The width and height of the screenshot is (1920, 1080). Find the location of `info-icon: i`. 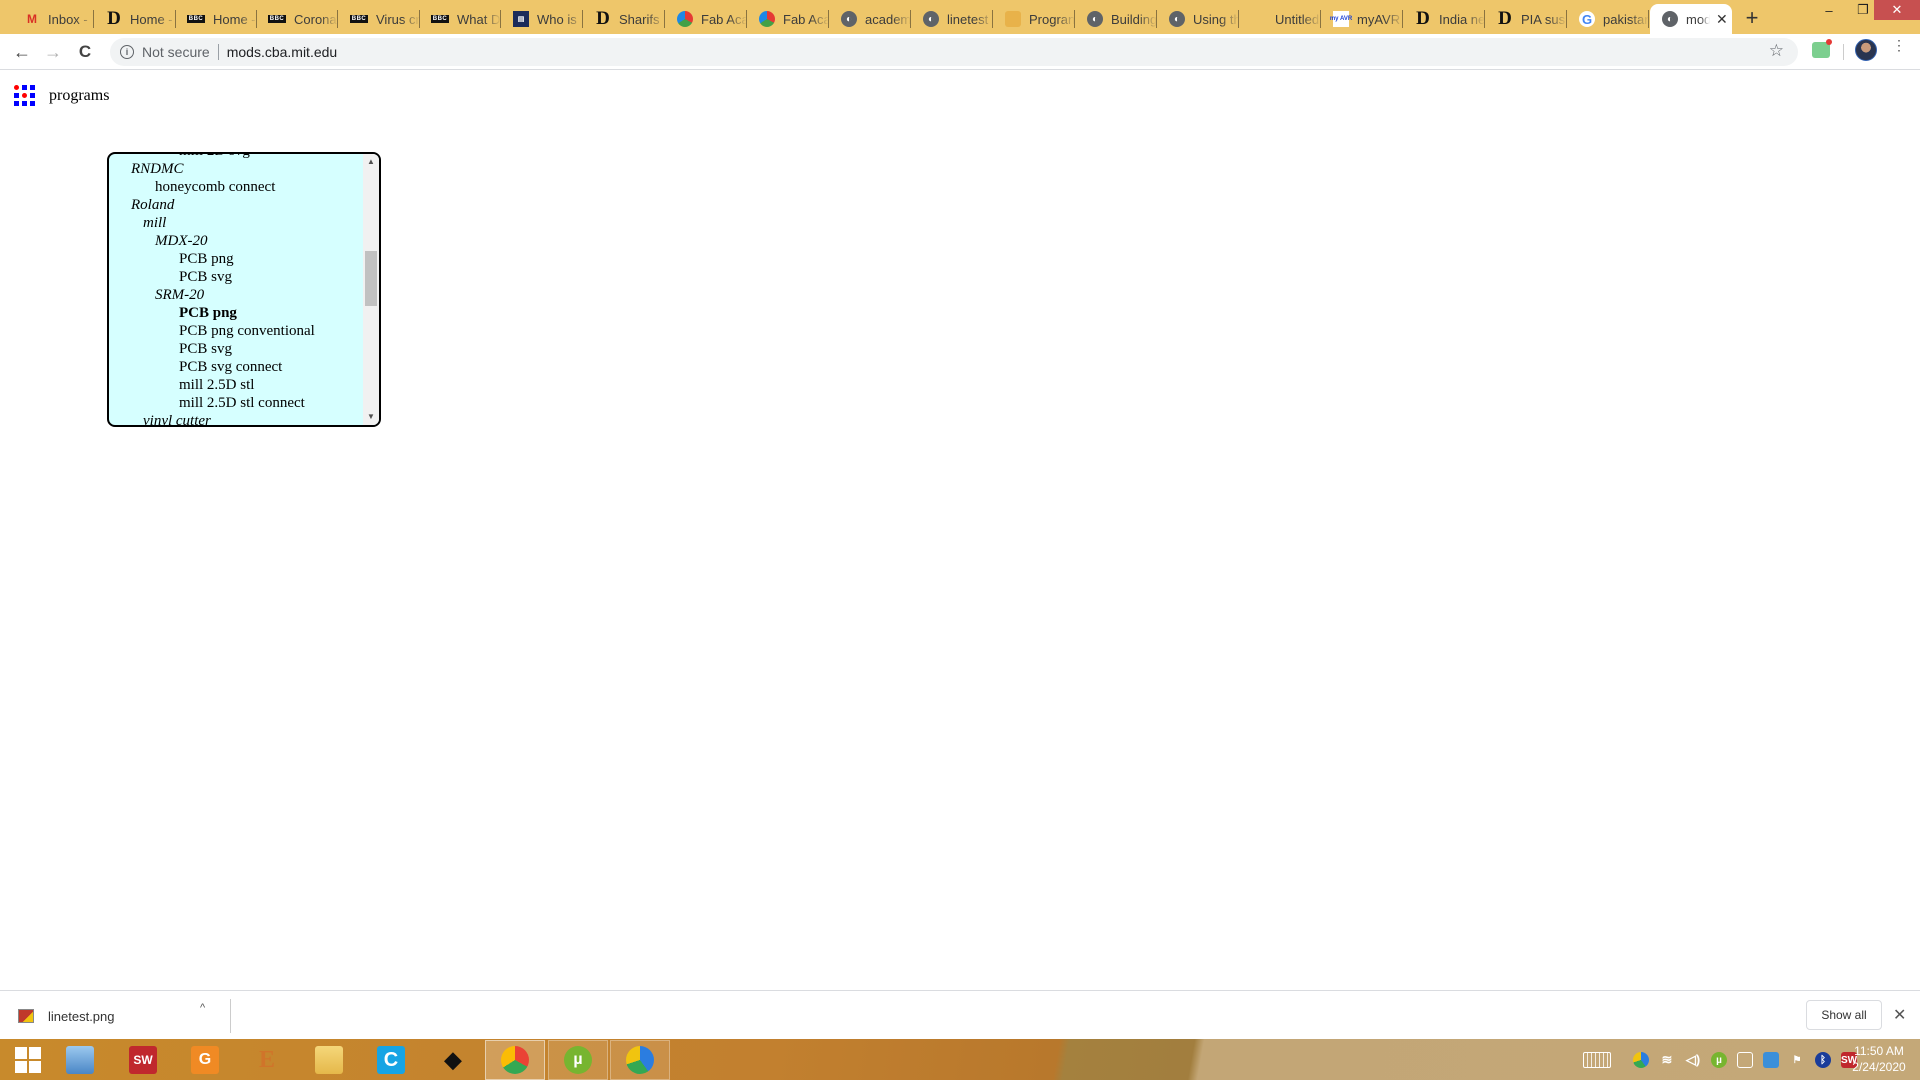

info-icon: i is located at coordinates (127, 52).